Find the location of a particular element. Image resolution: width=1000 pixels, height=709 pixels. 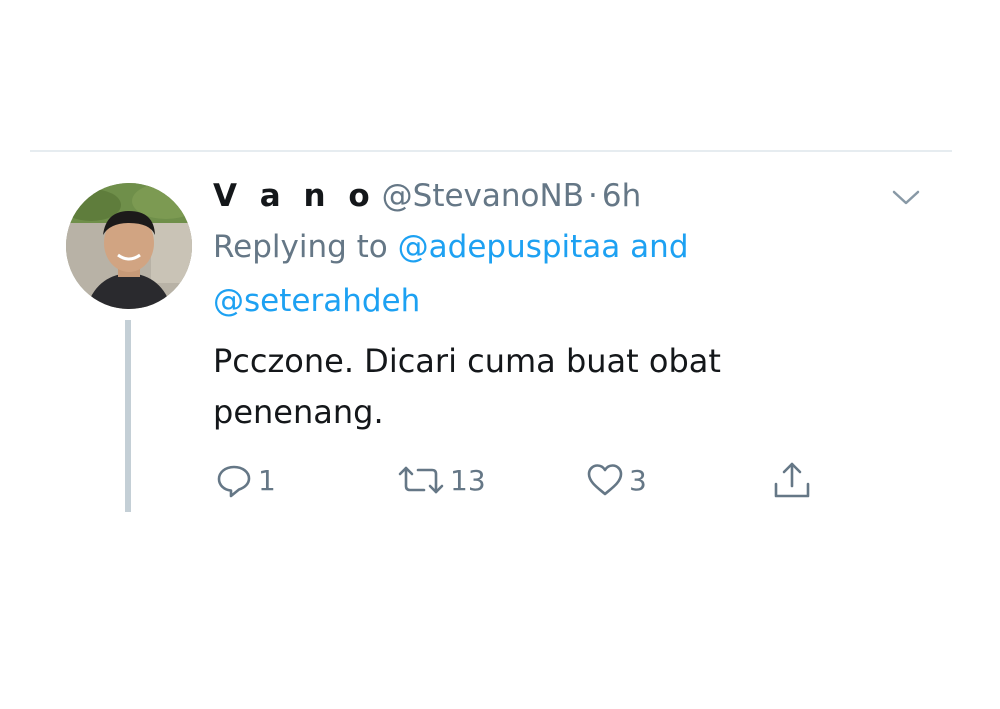

chevron-down-icon is located at coordinates (906, 197).